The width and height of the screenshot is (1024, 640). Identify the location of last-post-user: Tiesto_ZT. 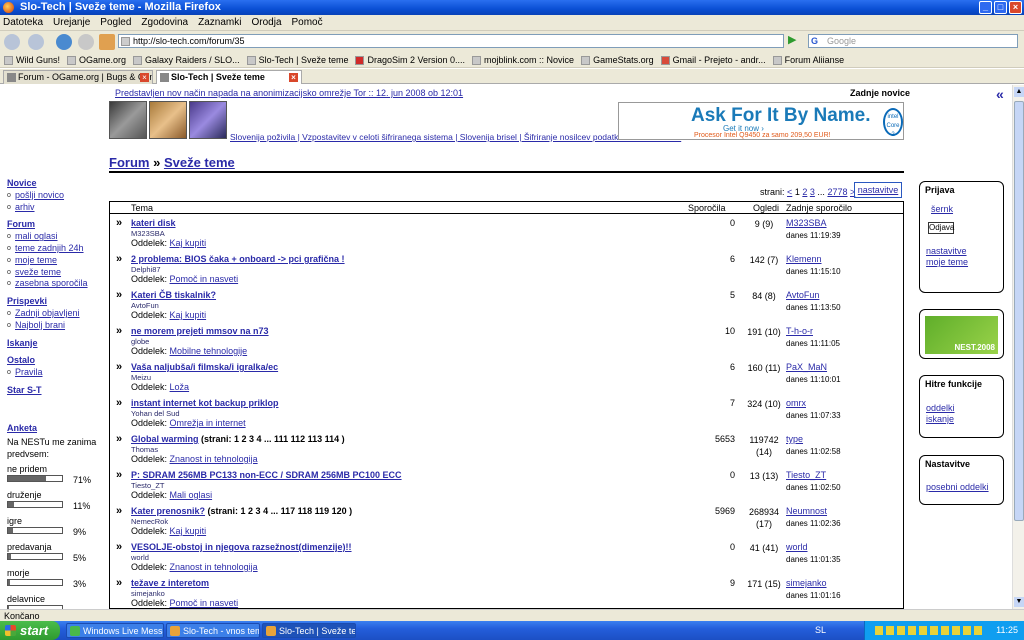
(806, 475).